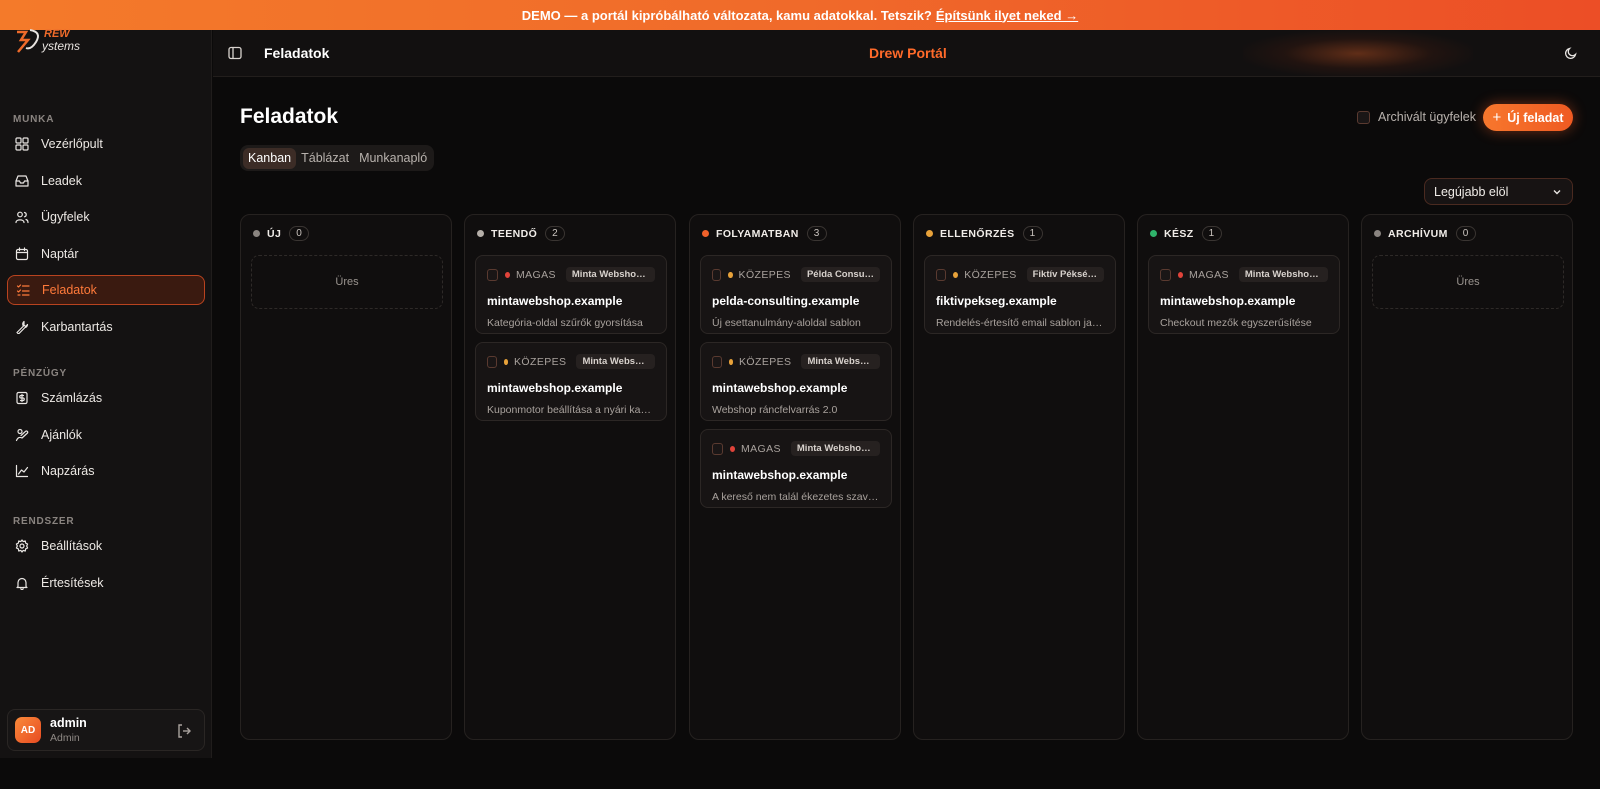  What do you see at coordinates (22, 181) in the screenshot?
I see `inbox-icon` at bounding box center [22, 181].